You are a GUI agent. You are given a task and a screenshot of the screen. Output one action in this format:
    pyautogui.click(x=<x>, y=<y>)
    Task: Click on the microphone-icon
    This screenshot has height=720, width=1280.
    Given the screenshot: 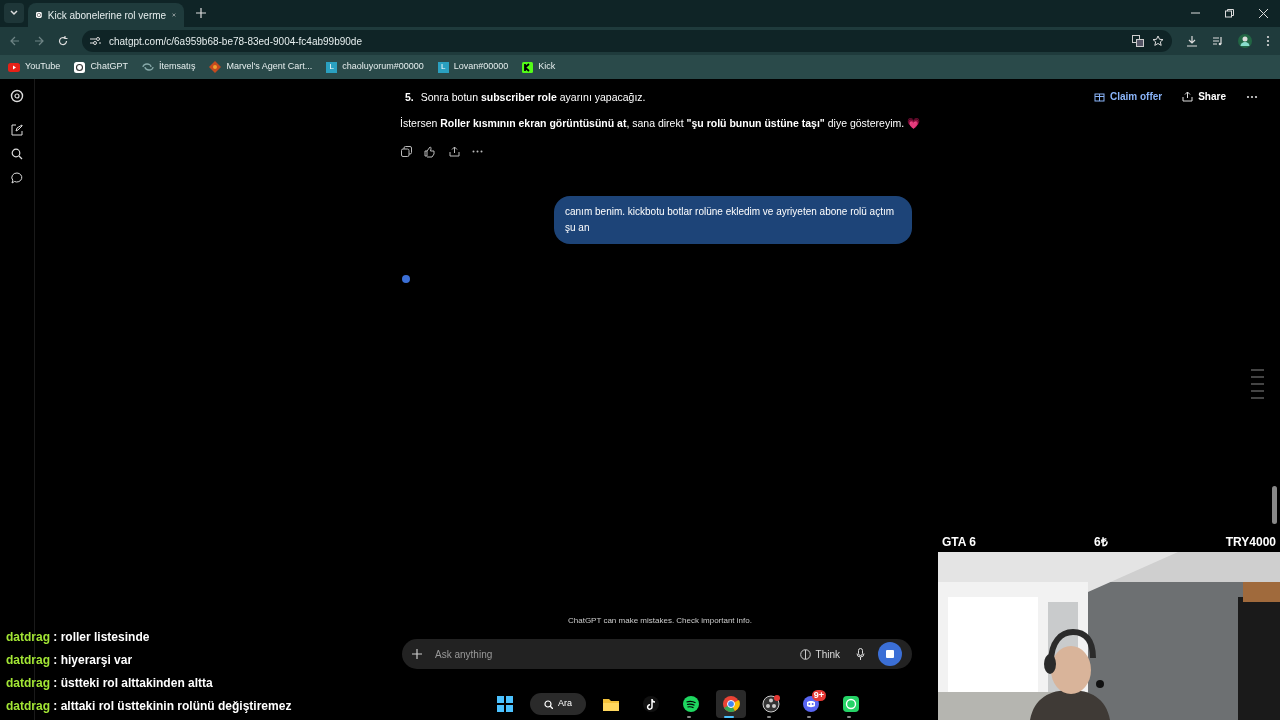 What is the action you would take?
    pyautogui.click(x=860, y=654)
    